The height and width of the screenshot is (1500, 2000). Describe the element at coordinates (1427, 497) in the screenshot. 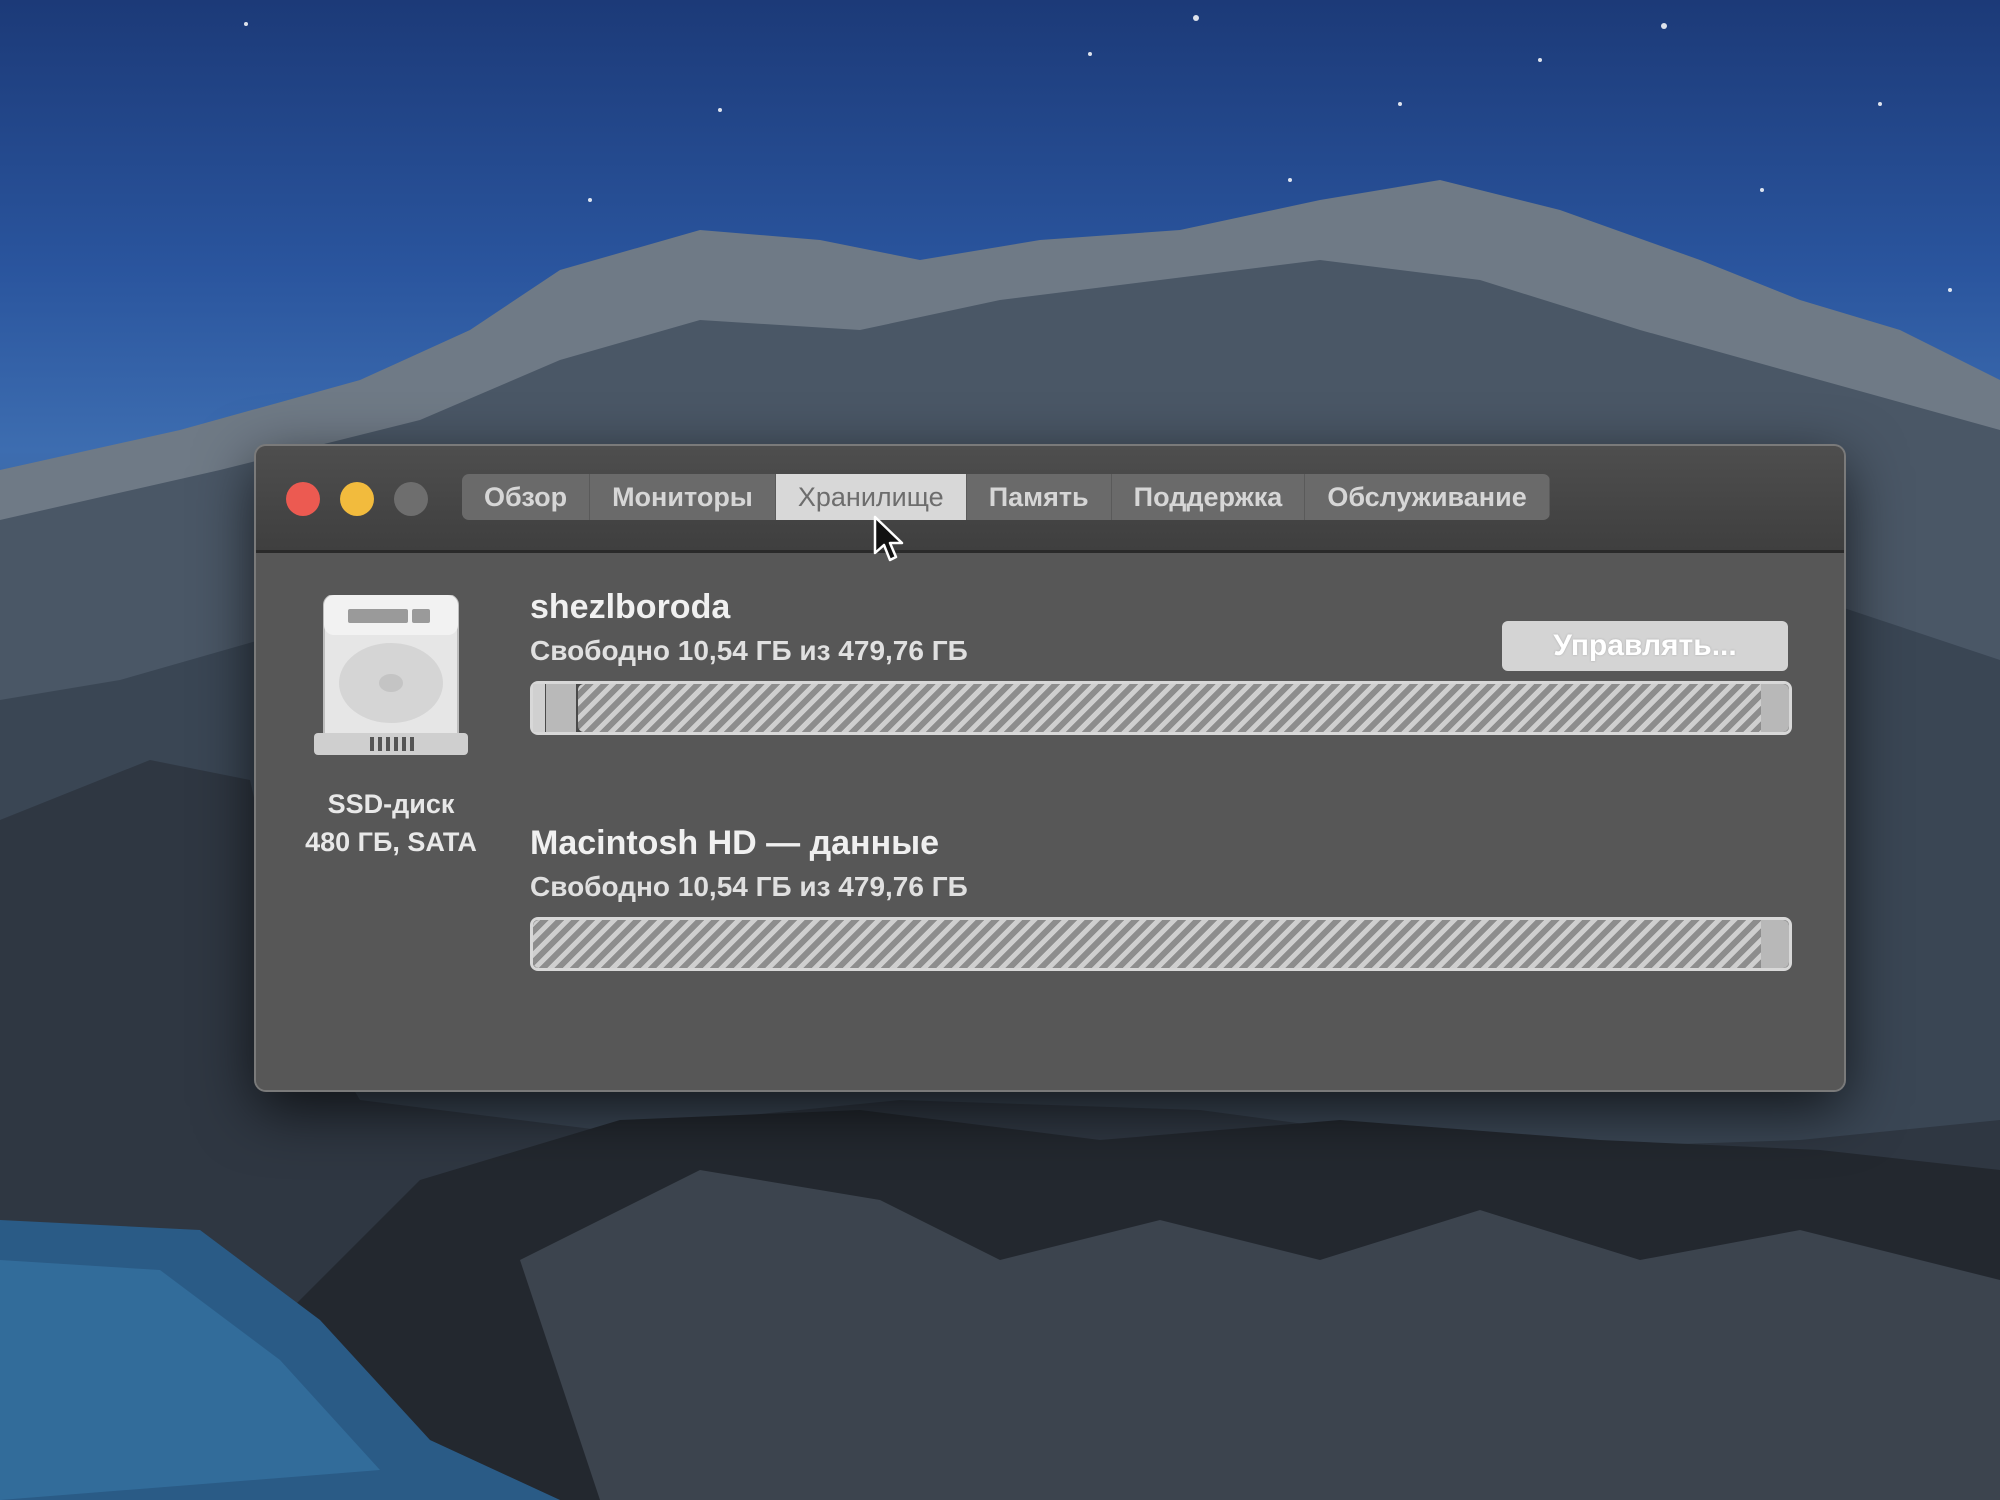

I see `tab-service: Обслуживание` at that location.